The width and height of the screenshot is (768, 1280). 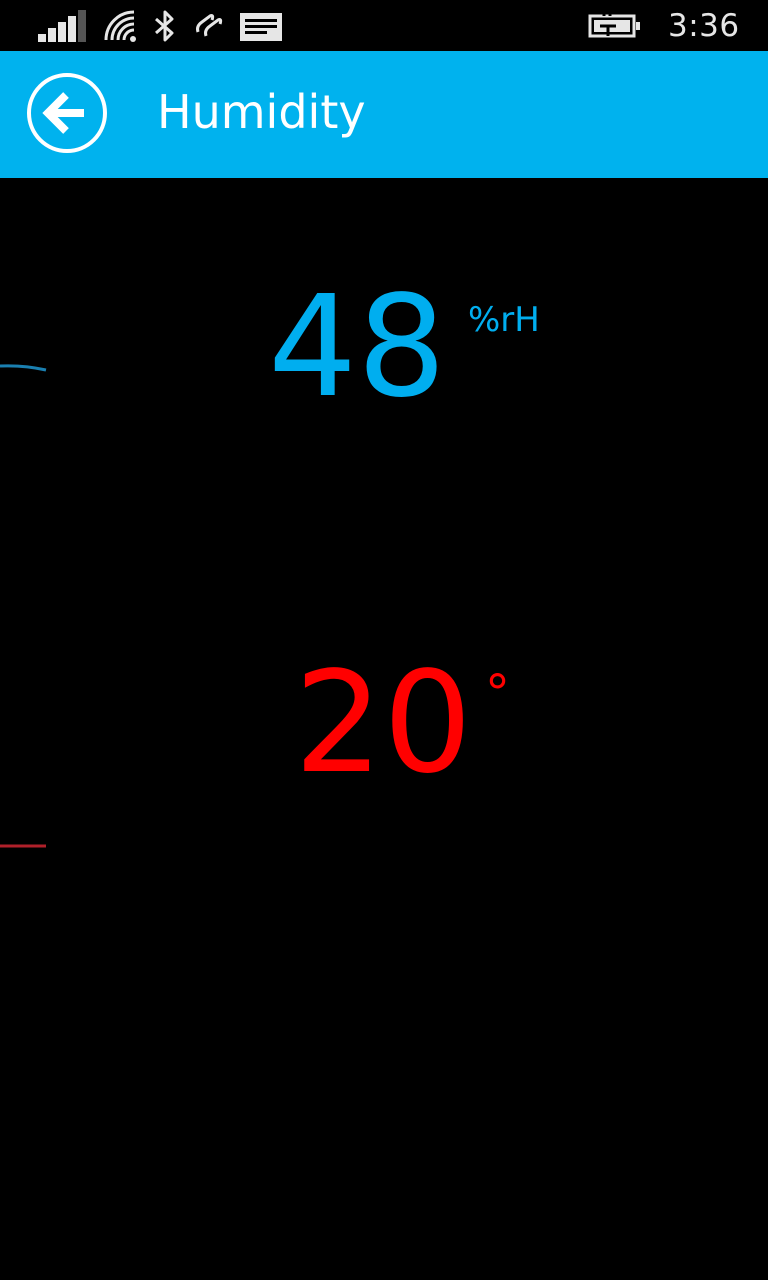 I want to click on status-bar: 3:36, so click(x=384, y=25).